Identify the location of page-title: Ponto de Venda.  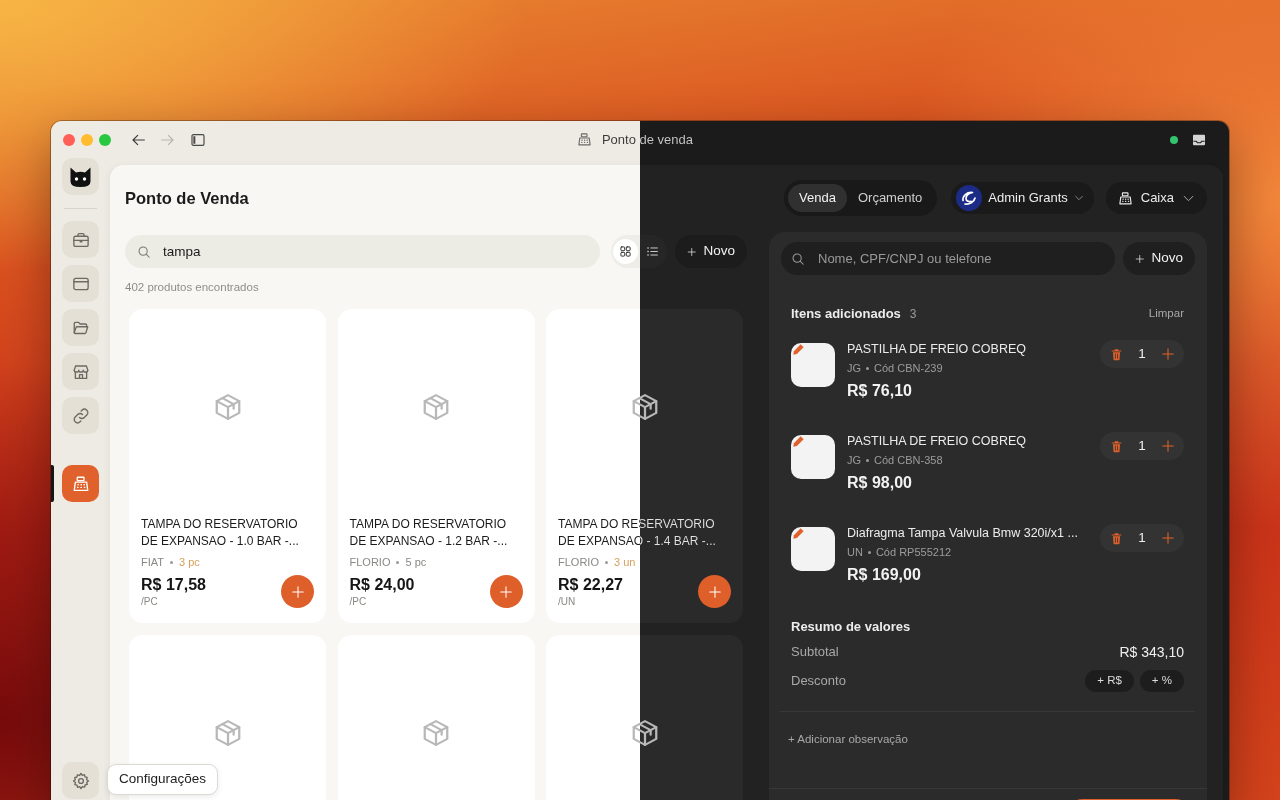
(187, 198).